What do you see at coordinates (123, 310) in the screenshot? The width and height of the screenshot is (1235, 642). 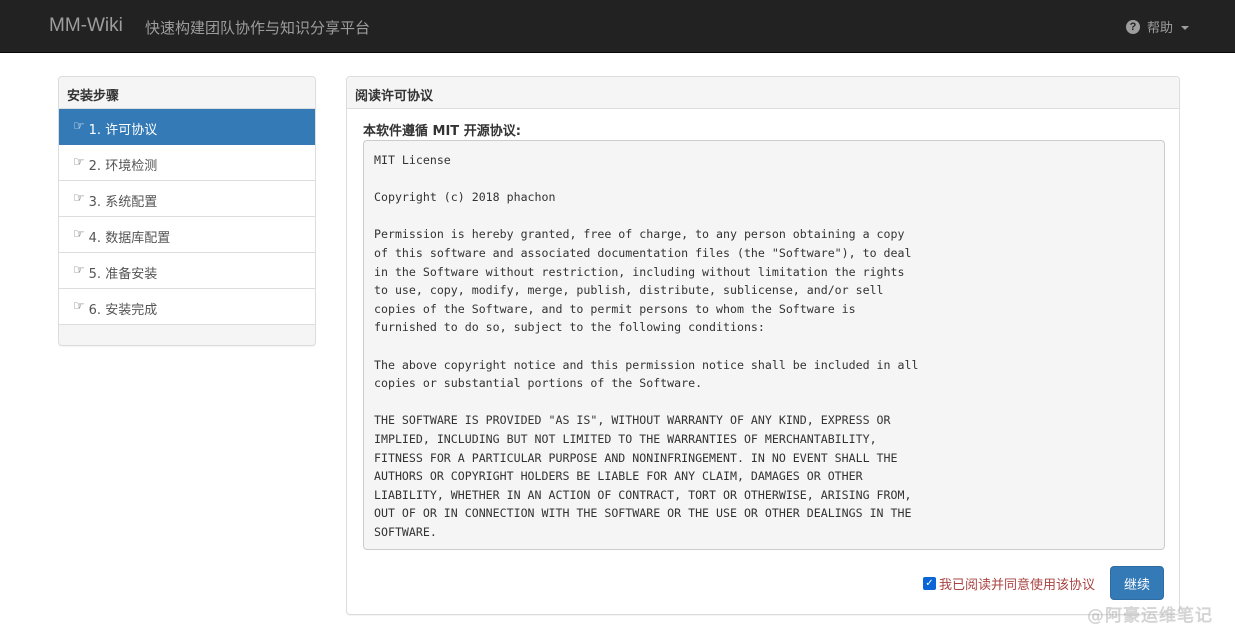 I see `step-label: 6. 安装完成` at bounding box center [123, 310].